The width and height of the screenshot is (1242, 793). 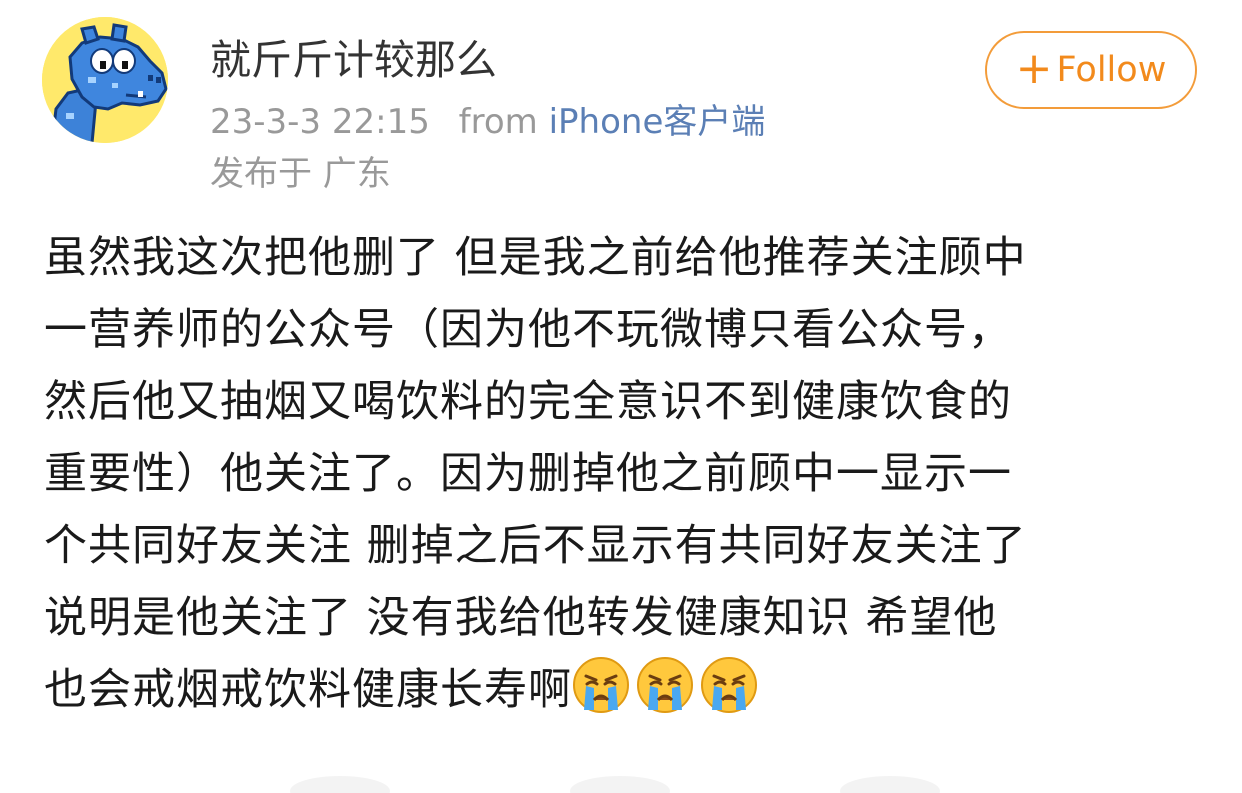 I want to click on post-text-line: 一营养师的公众号（因为他不玩微博只看公众号，, so click(x=528, y=330).